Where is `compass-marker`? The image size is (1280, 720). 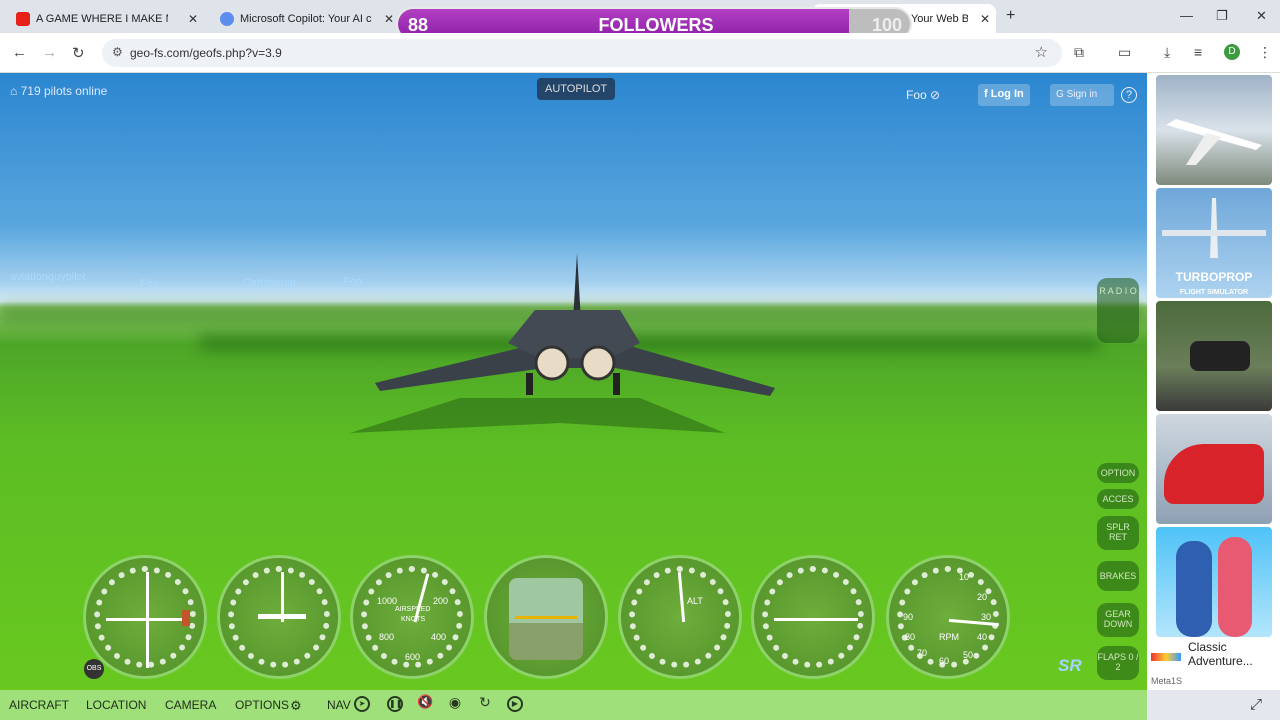 compass-marker is located at coordinates (186, 618).